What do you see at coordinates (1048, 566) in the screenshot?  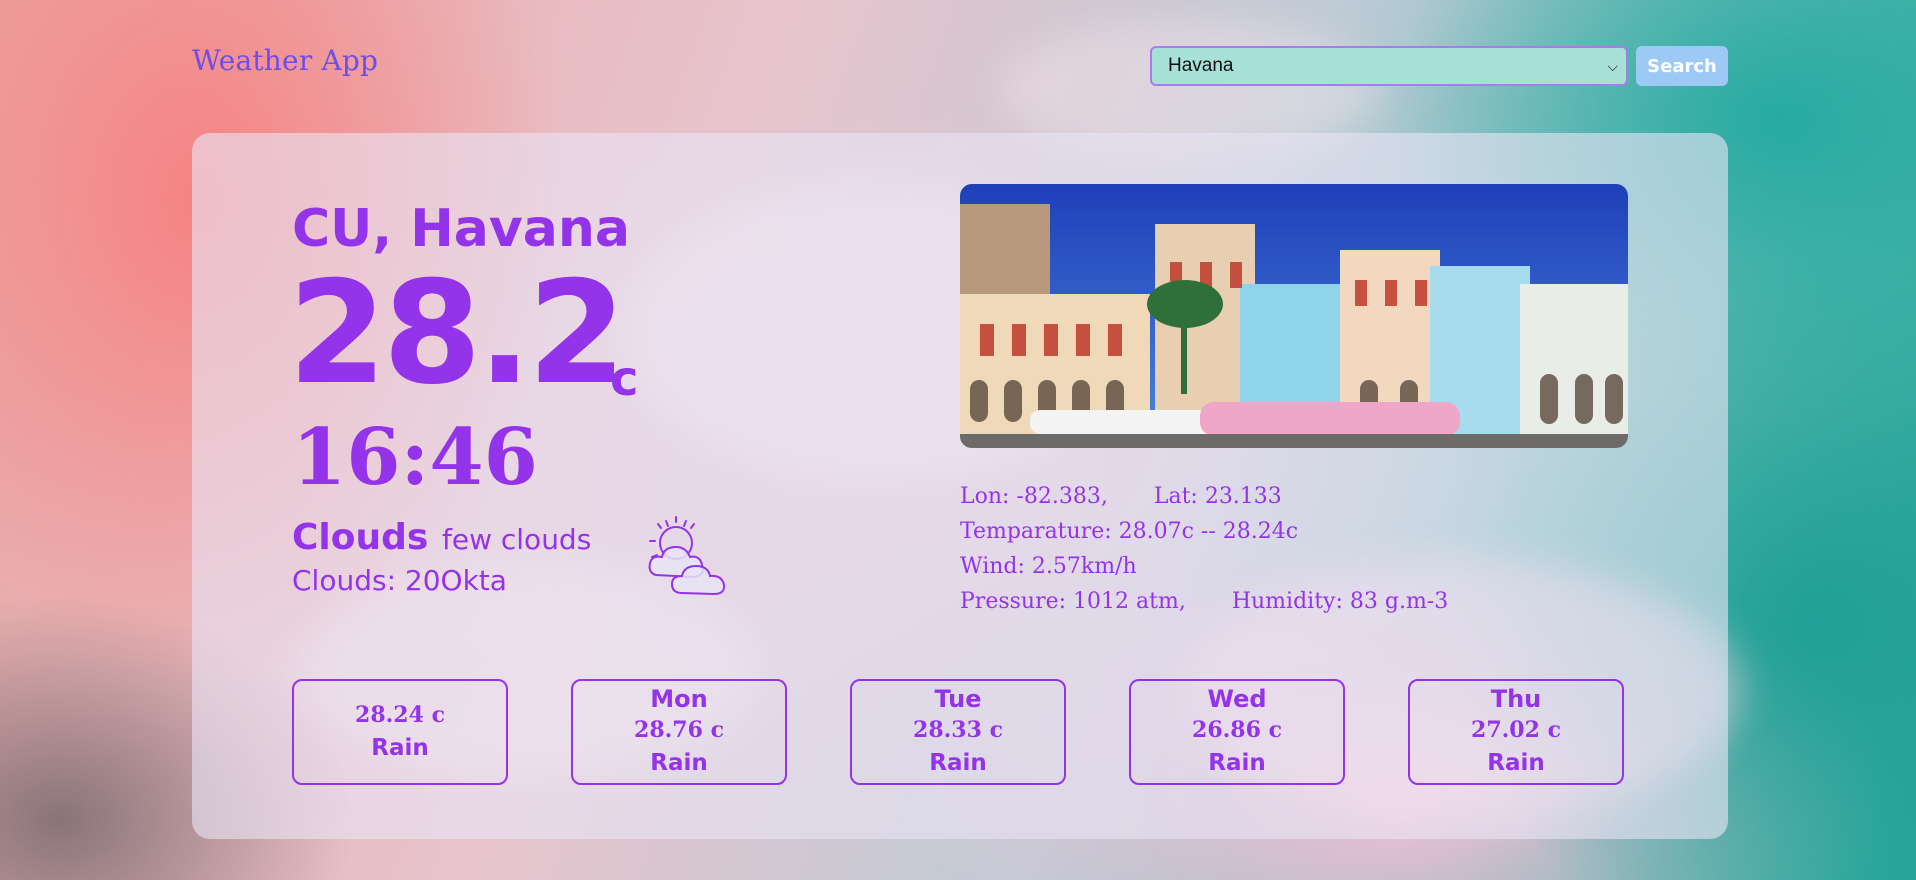 I see `wind-speed: Wind: 2.57km/h` at bounding box center [1048, 566].